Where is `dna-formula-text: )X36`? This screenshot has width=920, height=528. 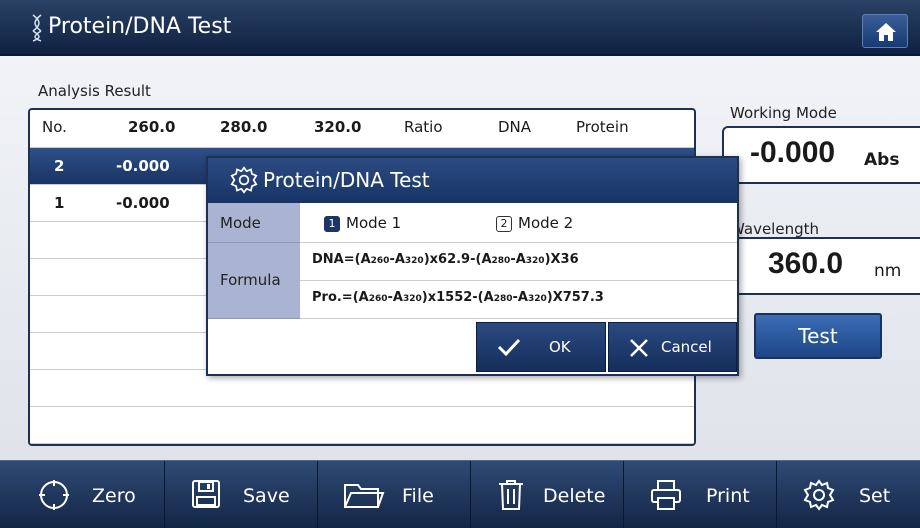 dna-formula-text: )X36 is located at coordinates (561, 259).